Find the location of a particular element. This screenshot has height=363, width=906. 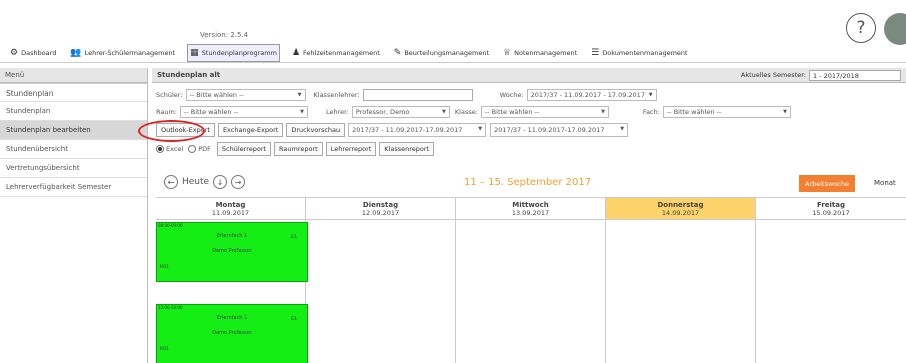

day-column-wednesday is located at coordinates (531, 291).